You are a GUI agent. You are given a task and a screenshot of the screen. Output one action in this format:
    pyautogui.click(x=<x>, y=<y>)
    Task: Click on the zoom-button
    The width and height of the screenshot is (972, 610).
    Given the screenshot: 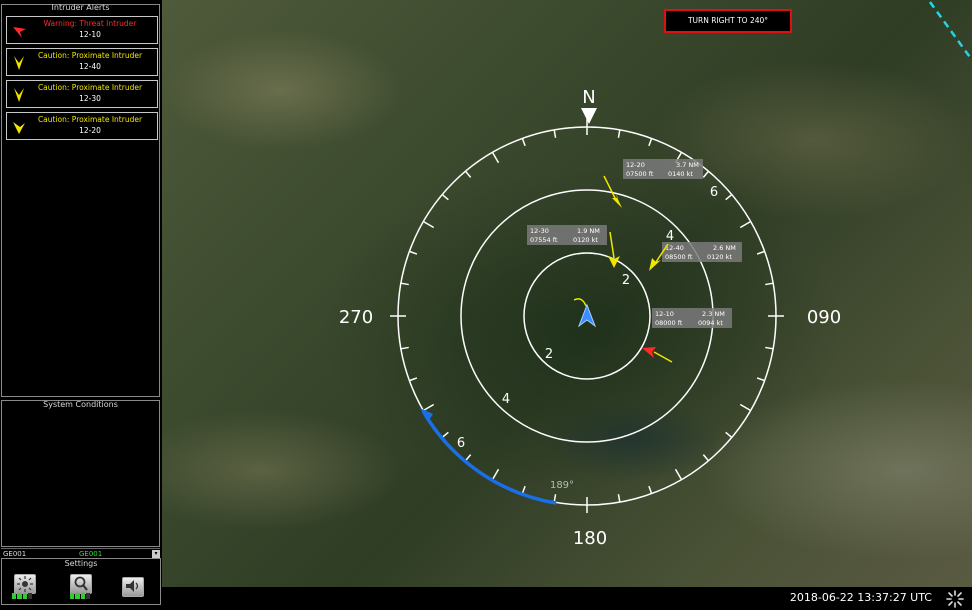 What is the action you would take?
    pyautogui.click(x=81, y=584)
    